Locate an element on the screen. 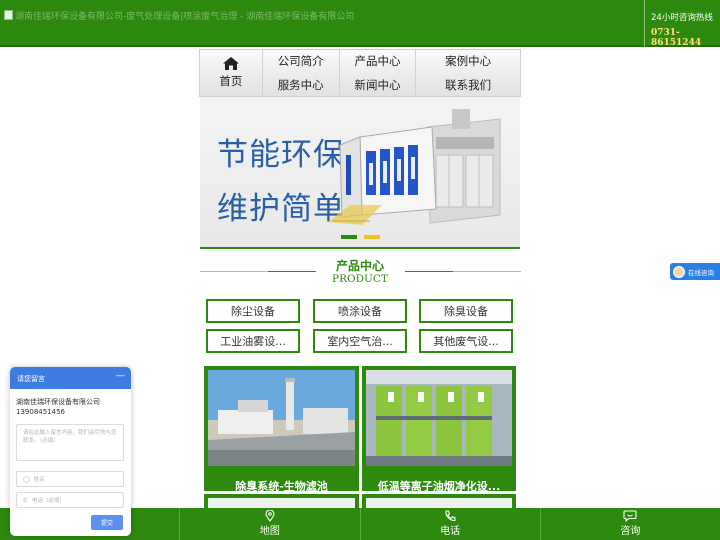 This screenshot has width=720, height=540. nav-item-cases: 案例中心 is located at coordinates (468, 61).